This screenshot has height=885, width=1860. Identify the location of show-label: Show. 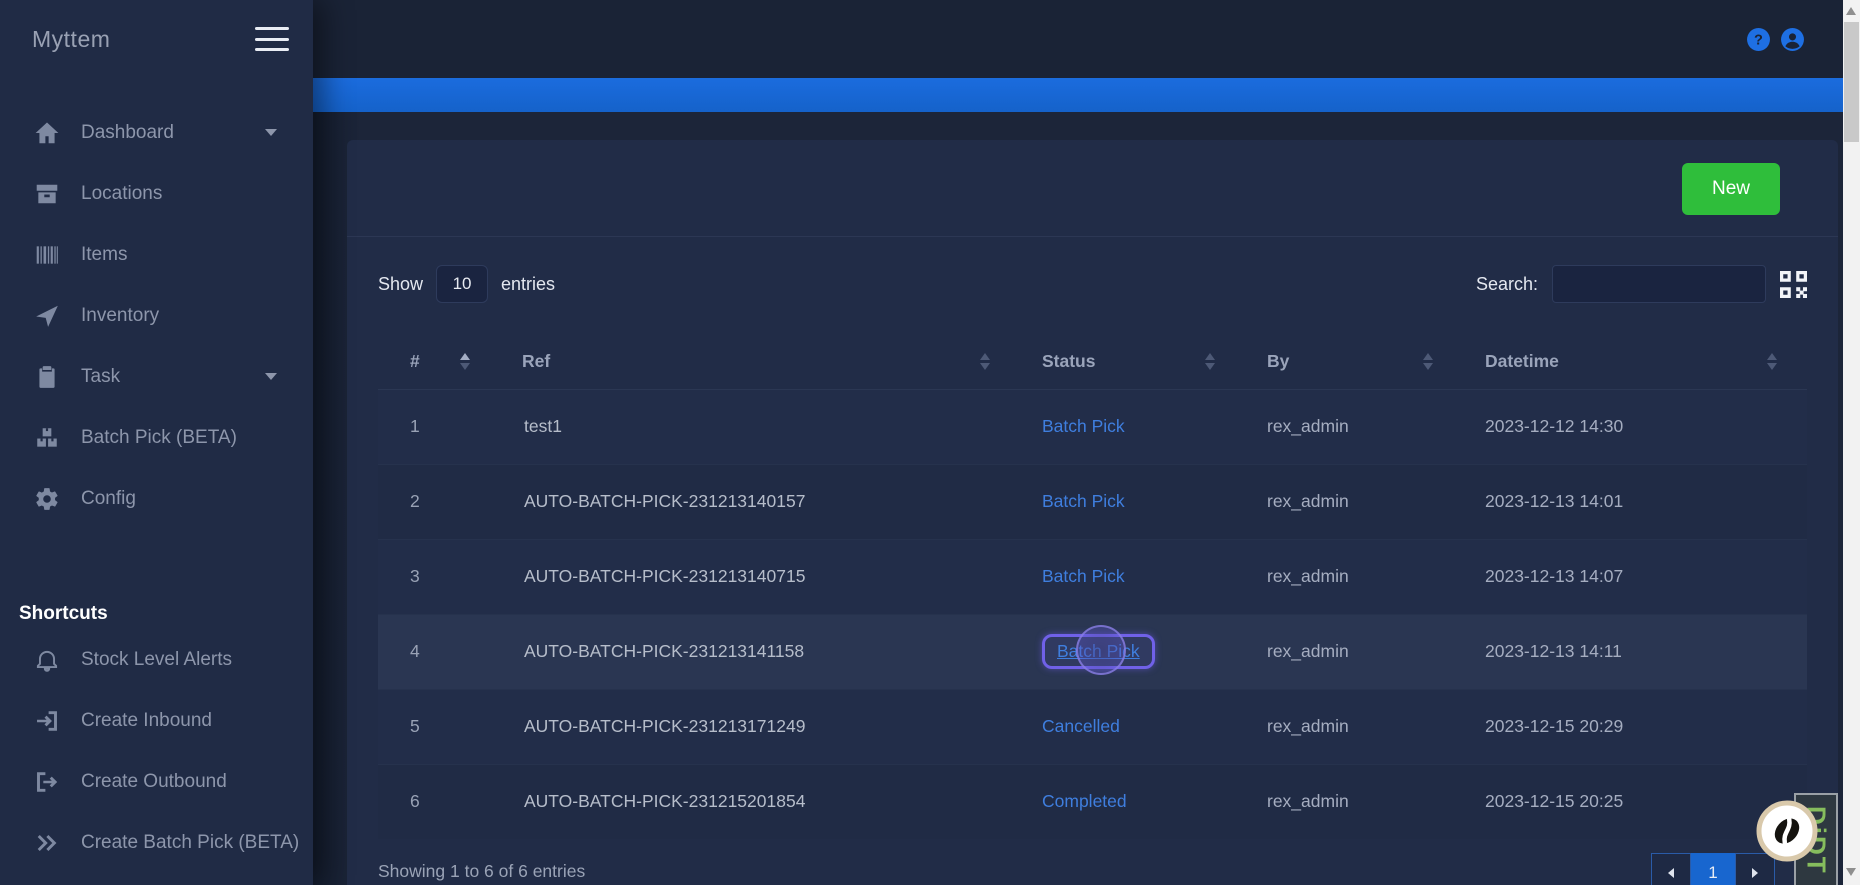
(401, 283).